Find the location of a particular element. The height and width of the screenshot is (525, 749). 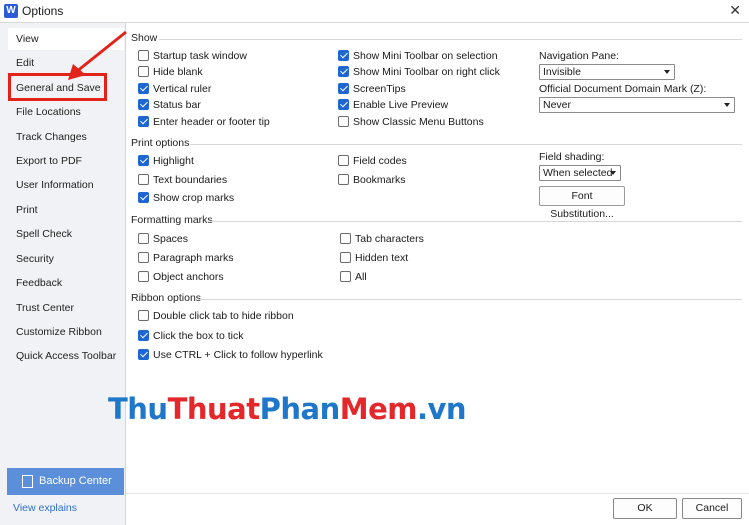

checkbox-label: Show crop marks is located at coordinates (194, 198).